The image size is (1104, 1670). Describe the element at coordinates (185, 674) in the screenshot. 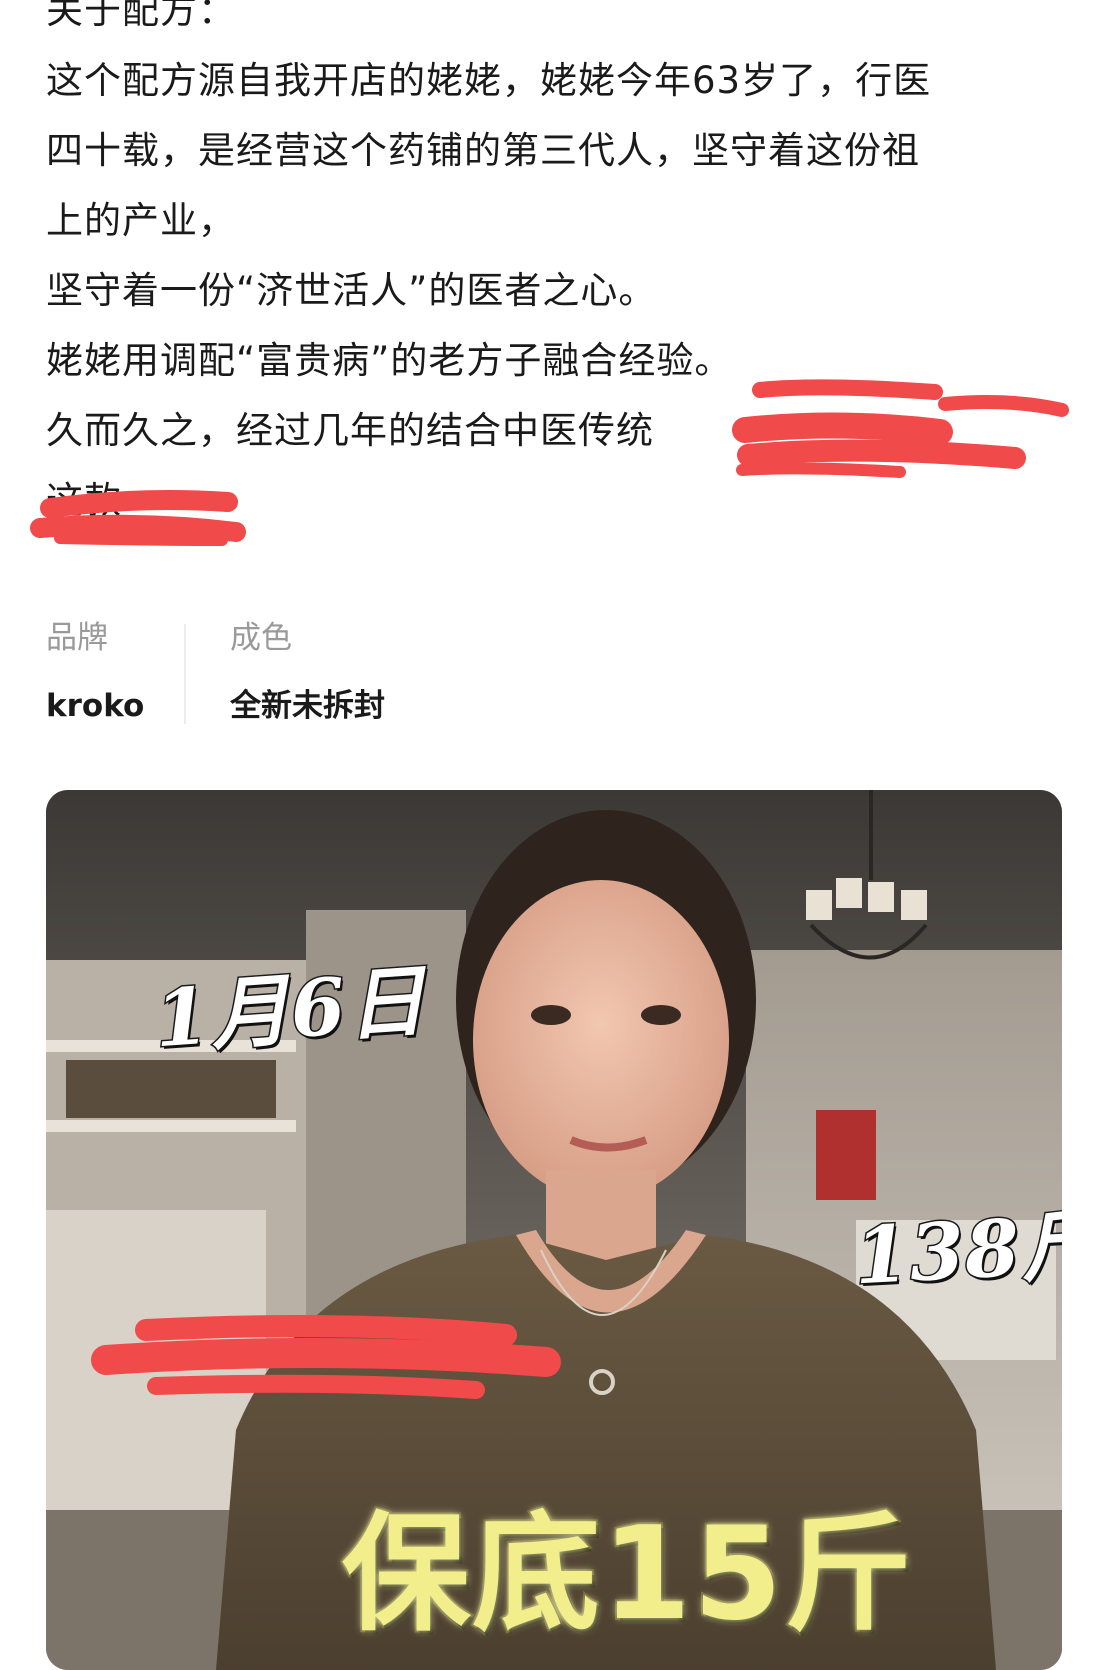

I see `attribute-divider` at that location.